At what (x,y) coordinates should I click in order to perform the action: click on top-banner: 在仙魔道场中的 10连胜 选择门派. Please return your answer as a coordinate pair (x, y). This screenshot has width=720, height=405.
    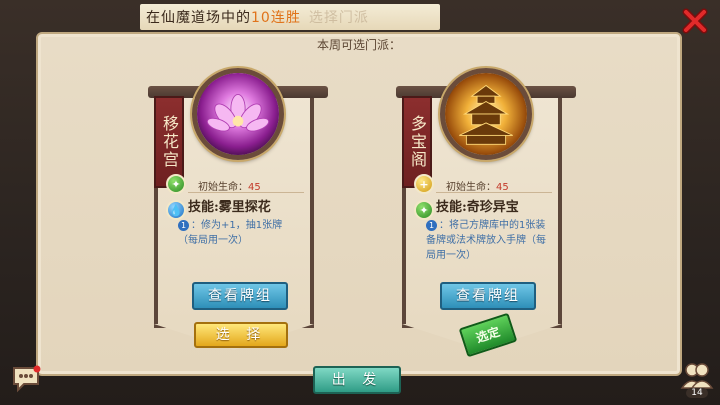
    Looking at the image, I should click on (290, 17).